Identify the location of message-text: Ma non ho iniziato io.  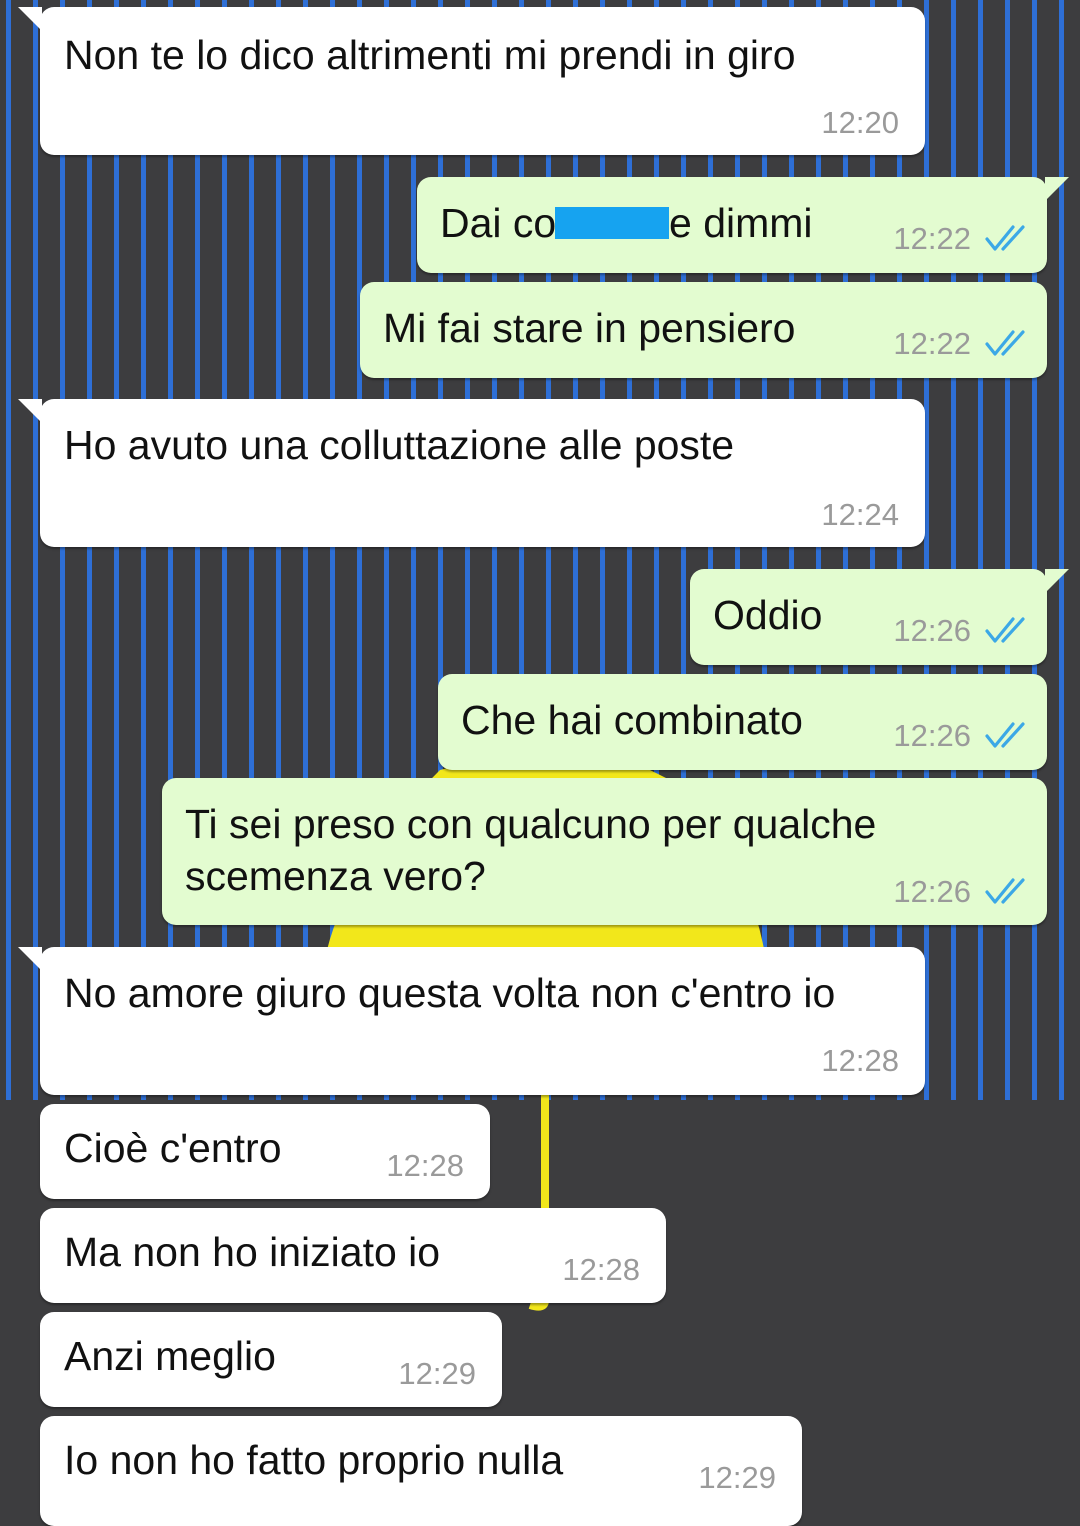
(252, 1252).